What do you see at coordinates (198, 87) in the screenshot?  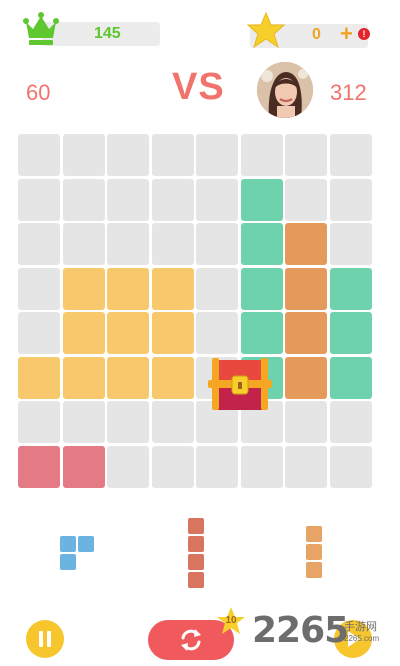 I see `vs-label: VS` at bounding box center [198, 87].